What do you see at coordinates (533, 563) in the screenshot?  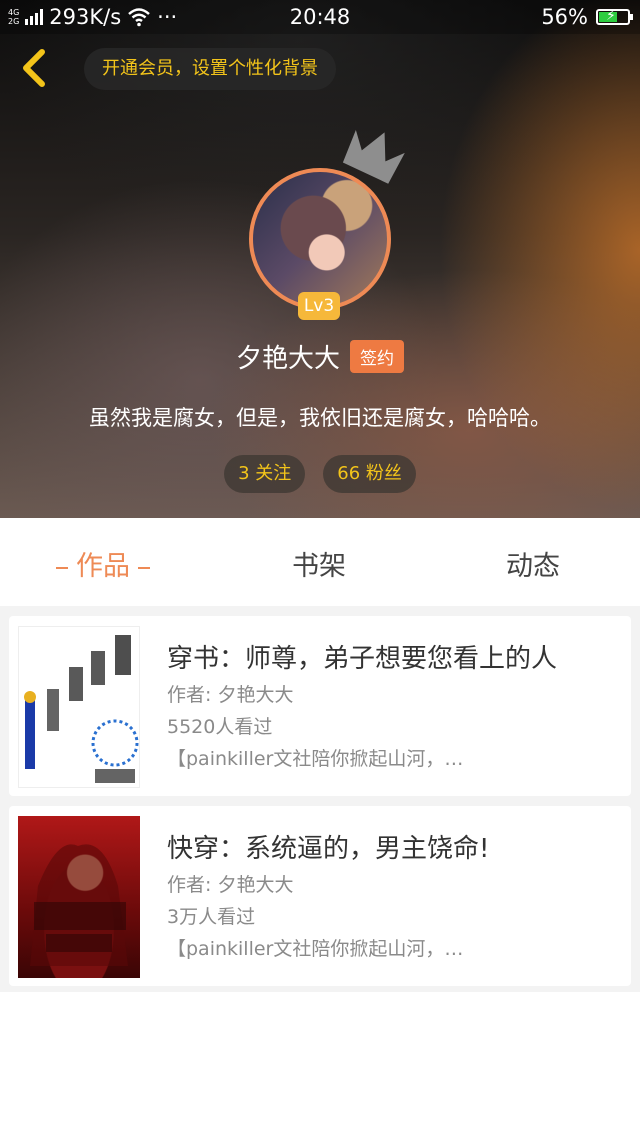 I see `tab-activity: 动态` at bounding box center [533, 563].